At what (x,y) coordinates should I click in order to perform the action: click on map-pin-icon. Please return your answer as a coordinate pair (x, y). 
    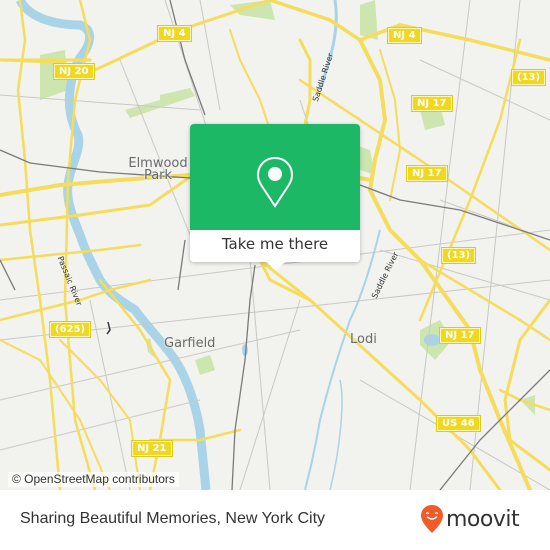
    Looking at the image, I should click on (275, 182).